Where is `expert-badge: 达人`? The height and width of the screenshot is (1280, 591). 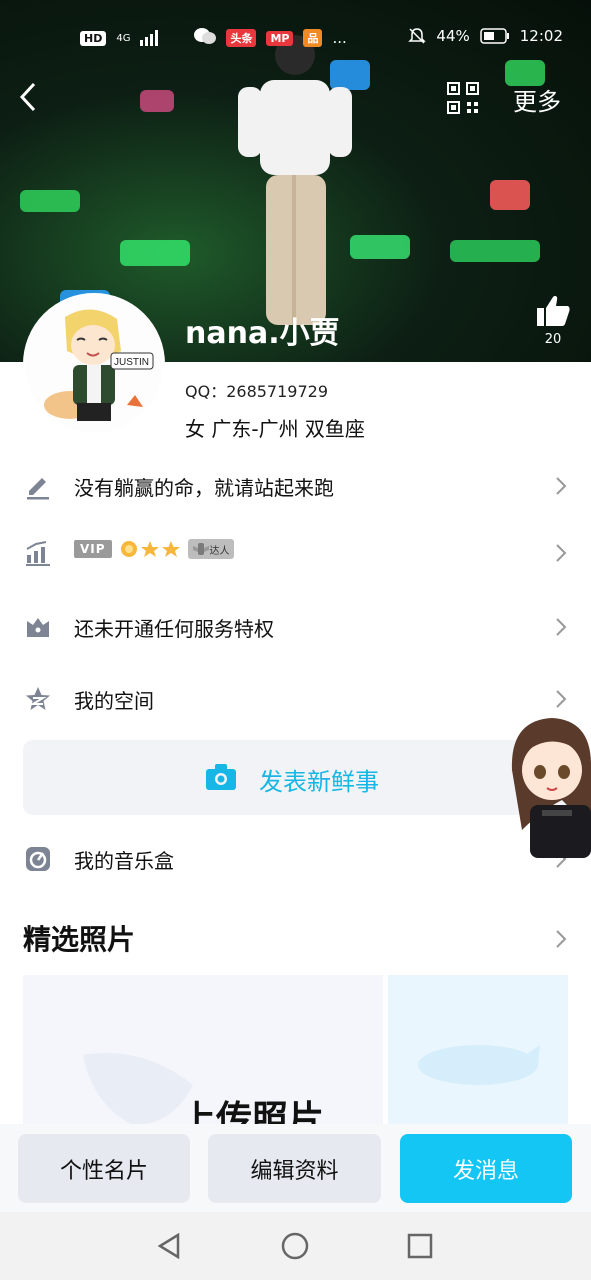 expert-badge: 达人 is located at coordinates (210, 549).